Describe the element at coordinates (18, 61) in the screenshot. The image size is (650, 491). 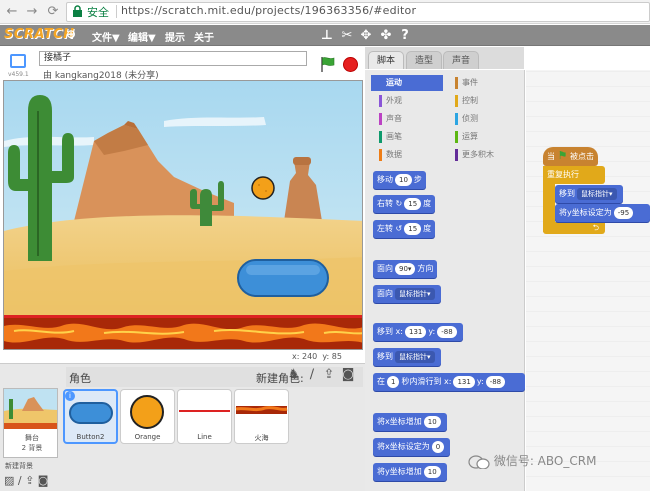
I see `fullscreen-icon` at that location.